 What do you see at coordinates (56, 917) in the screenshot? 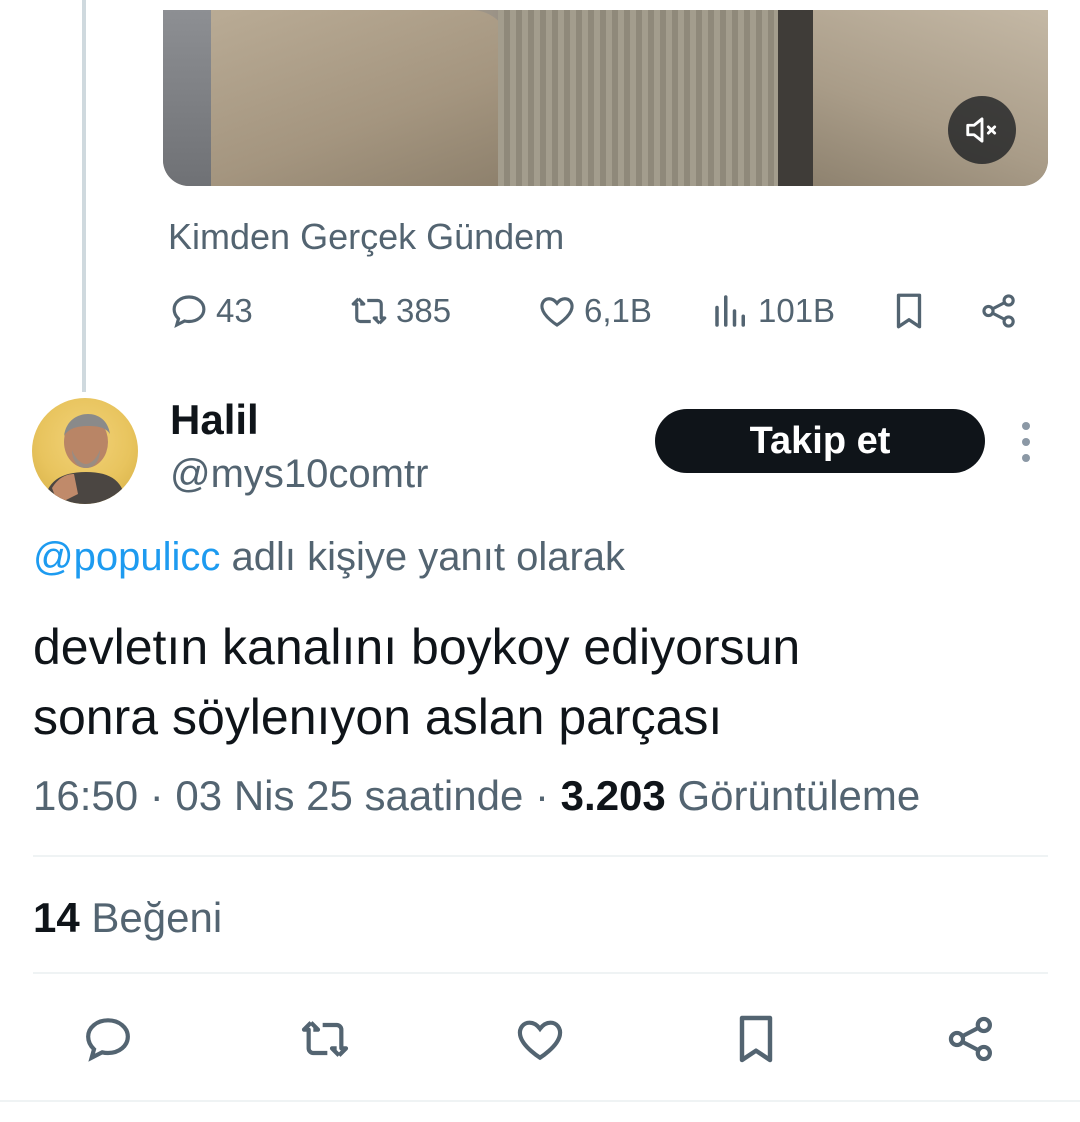
I see `likes-count: 14` at bounding box center [56, 917].